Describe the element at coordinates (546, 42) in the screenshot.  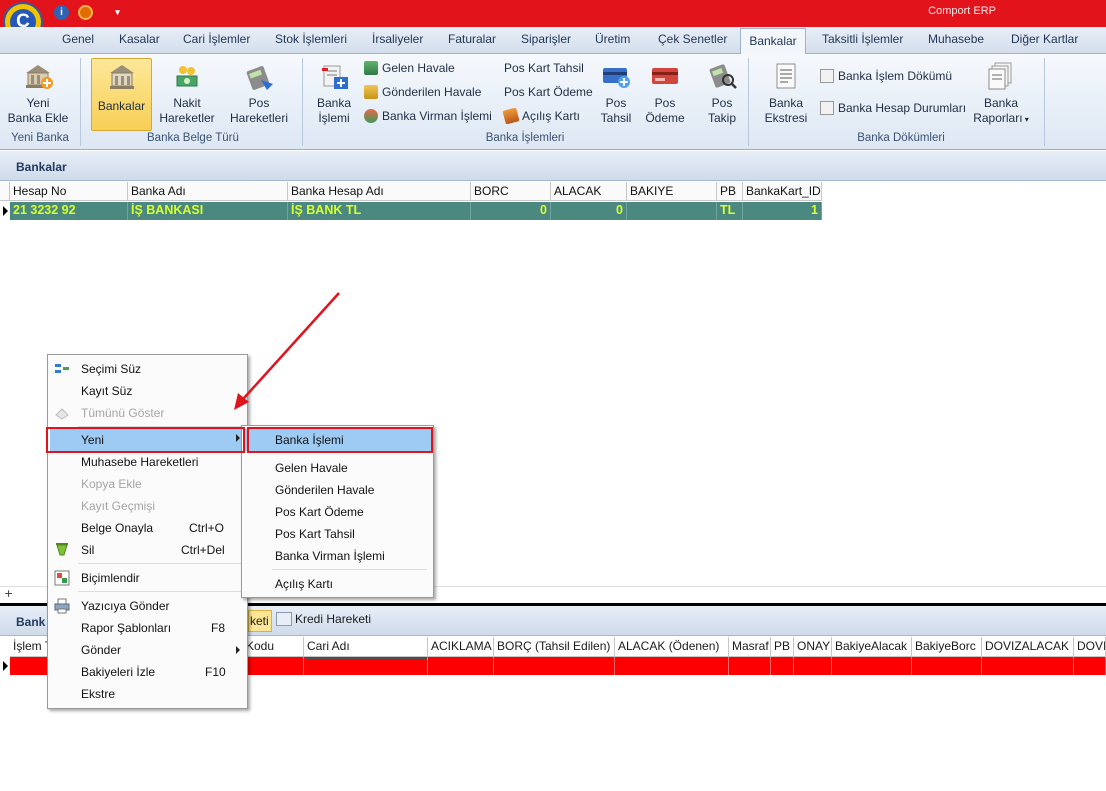
I see `tab-siparisler: Siparişler` at that location.